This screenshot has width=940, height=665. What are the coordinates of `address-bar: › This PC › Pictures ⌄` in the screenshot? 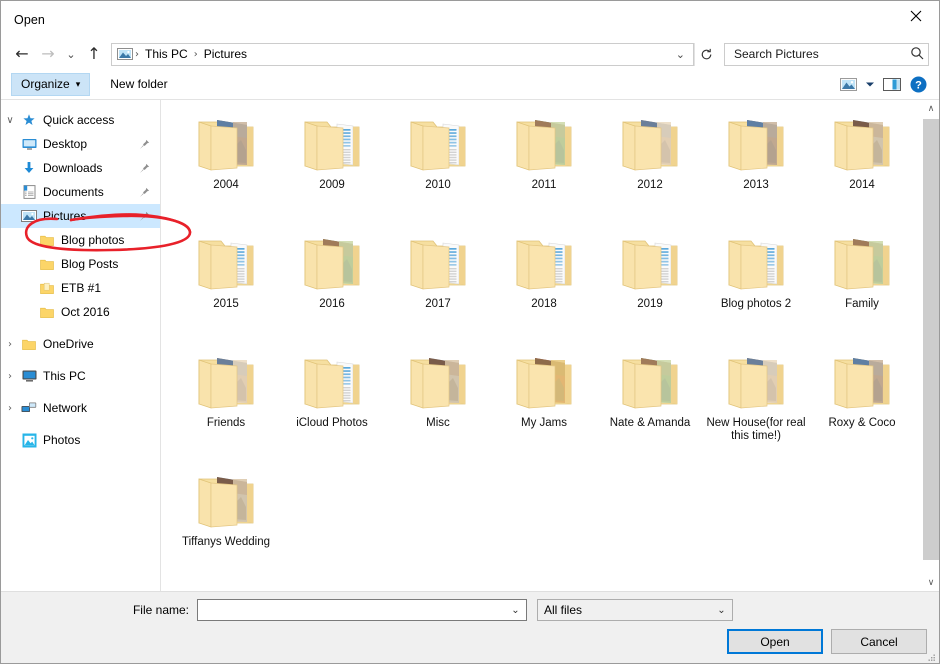 It's located at (402, 54).